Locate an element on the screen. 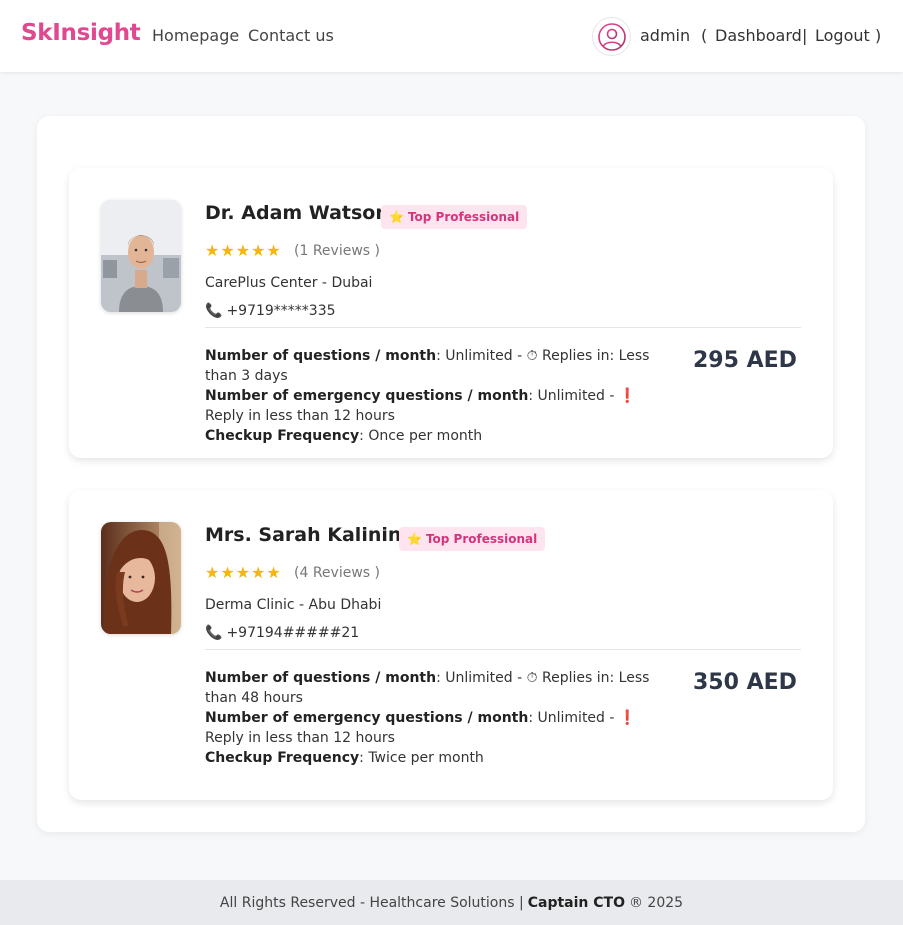 This screenshot has height=925, width=903. phone-row: 📞 +97194#####21 is located at coordinates (282, 633).